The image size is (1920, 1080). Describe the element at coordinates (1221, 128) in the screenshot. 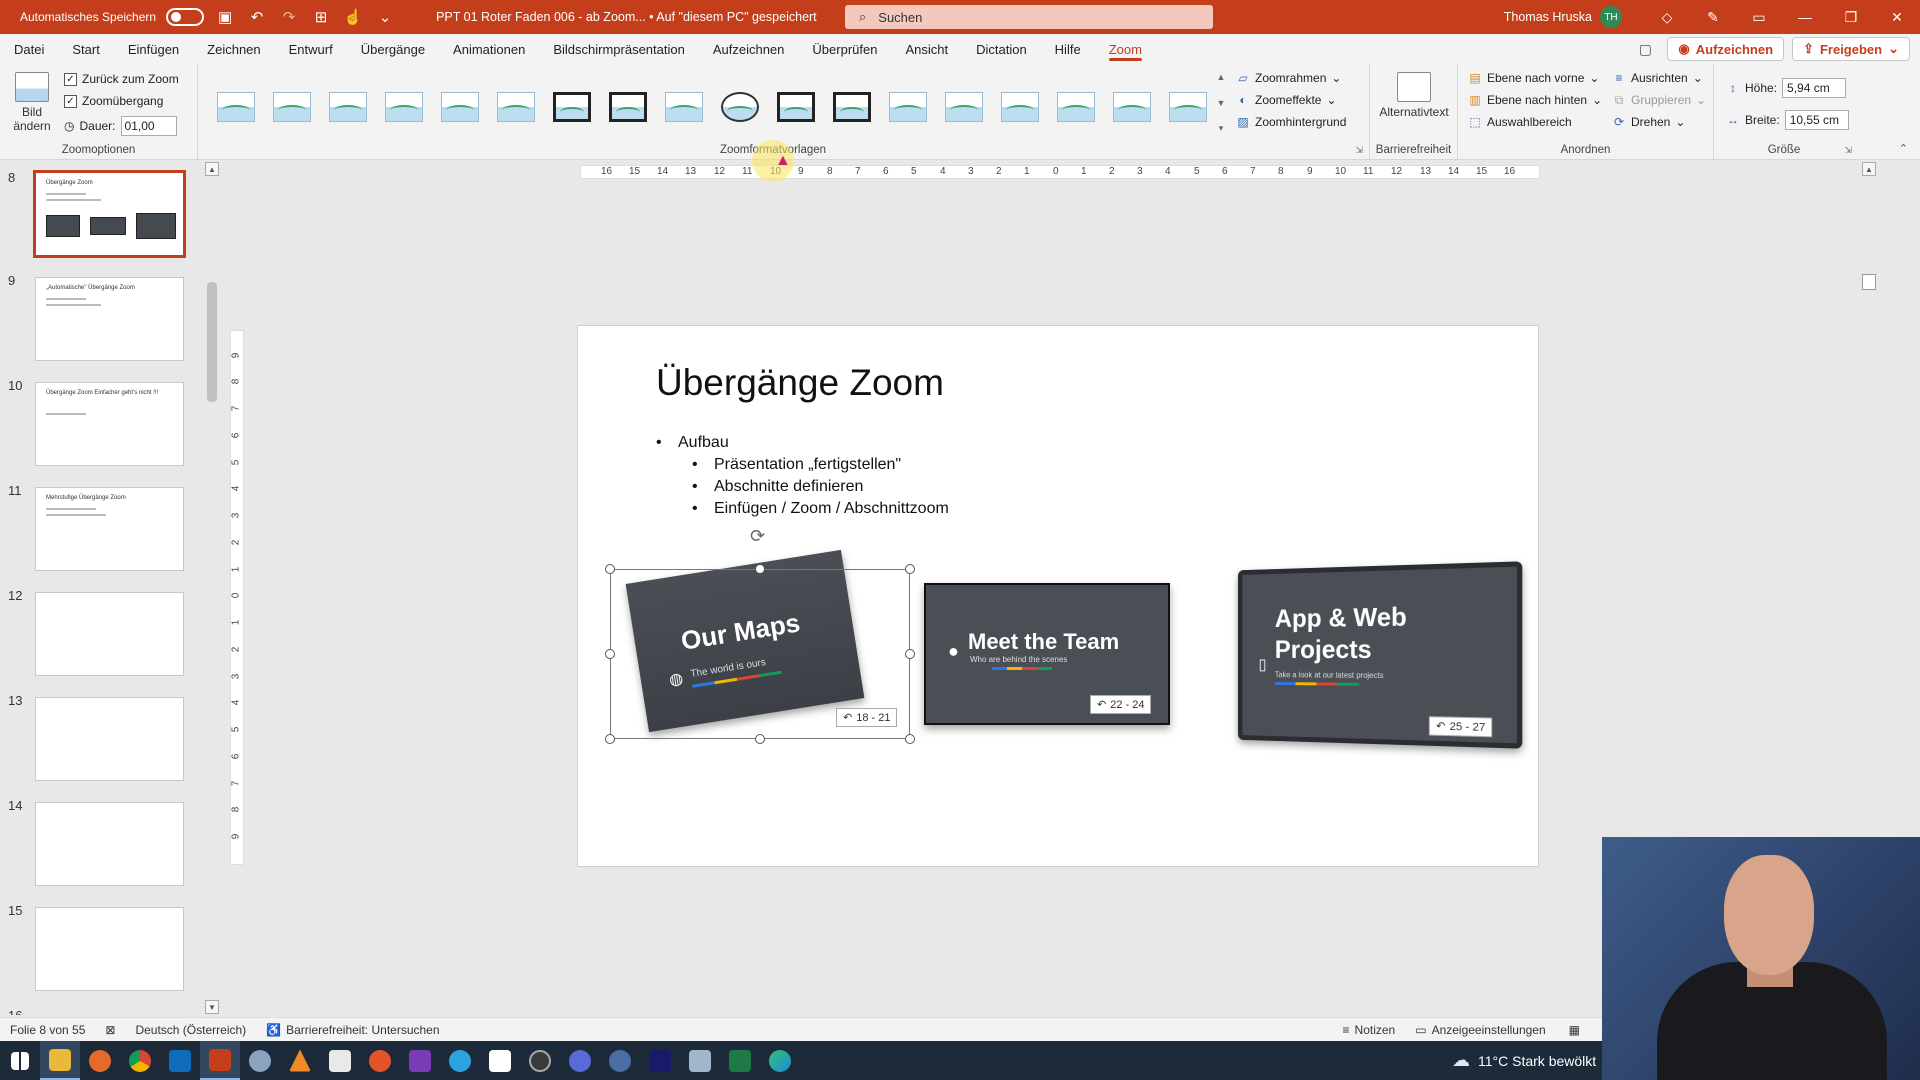

I see `gallery-more-icon: ▾` at that location.